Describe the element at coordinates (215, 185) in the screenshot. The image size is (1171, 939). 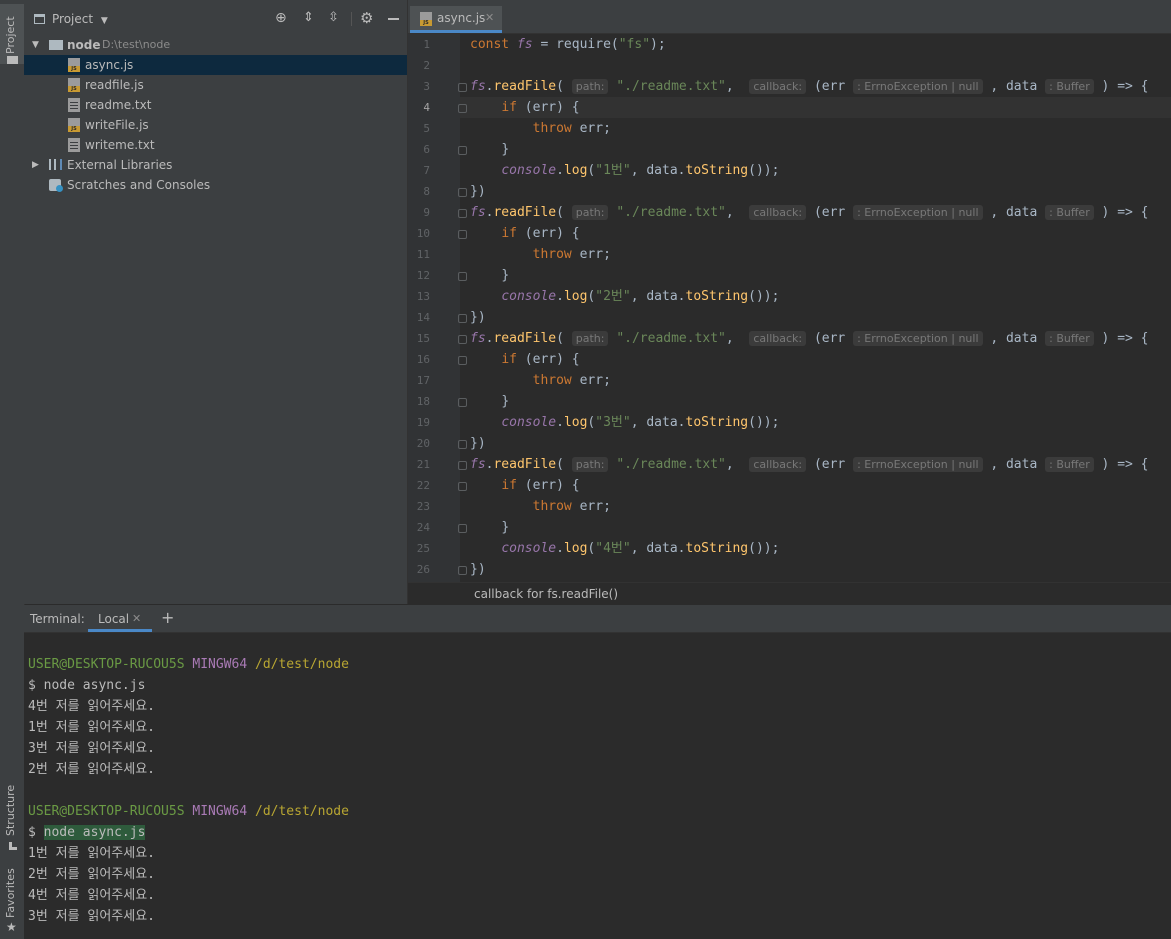
I see `tree-node-scratches: Scratches and Consoles` at that location.